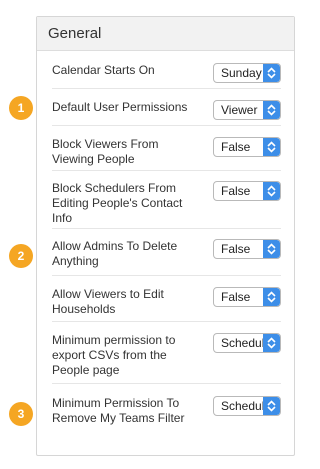  Describe the element at coordinates (120, 107) in the screenshot. I see `setting-label: Default User Permissions` at that location.